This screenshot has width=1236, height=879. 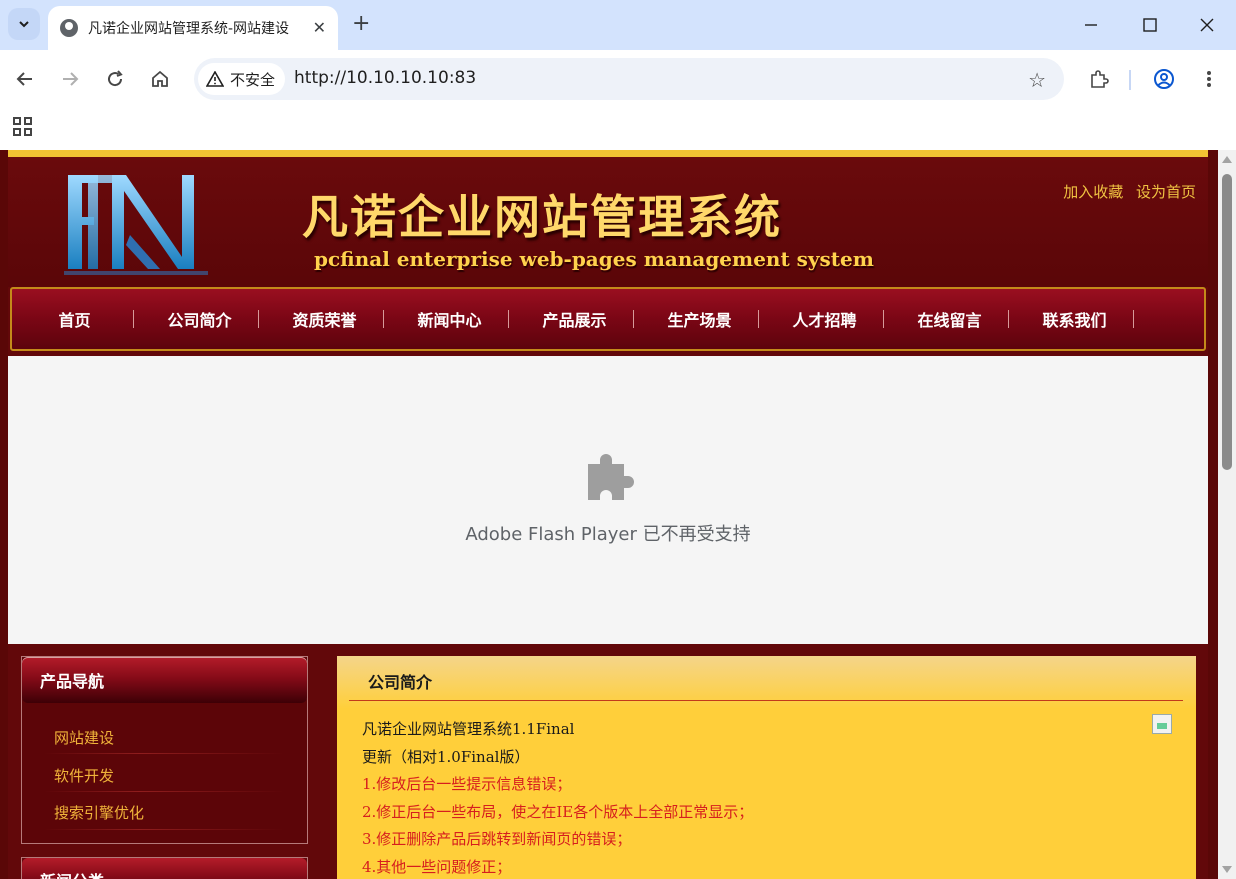 I want to click on browser-tab-active: 凡诺企业网站管理系统-网站建设 ✕, so click(x=193, y=28).